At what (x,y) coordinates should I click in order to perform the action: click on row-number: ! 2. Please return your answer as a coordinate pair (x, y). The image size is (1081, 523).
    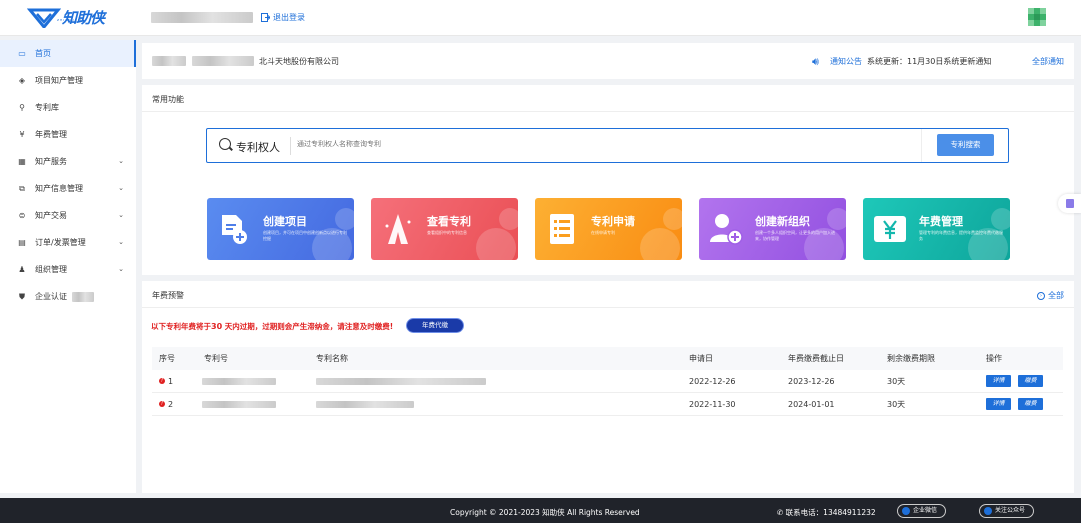
    Looking at the image, I should click on (166, 404).